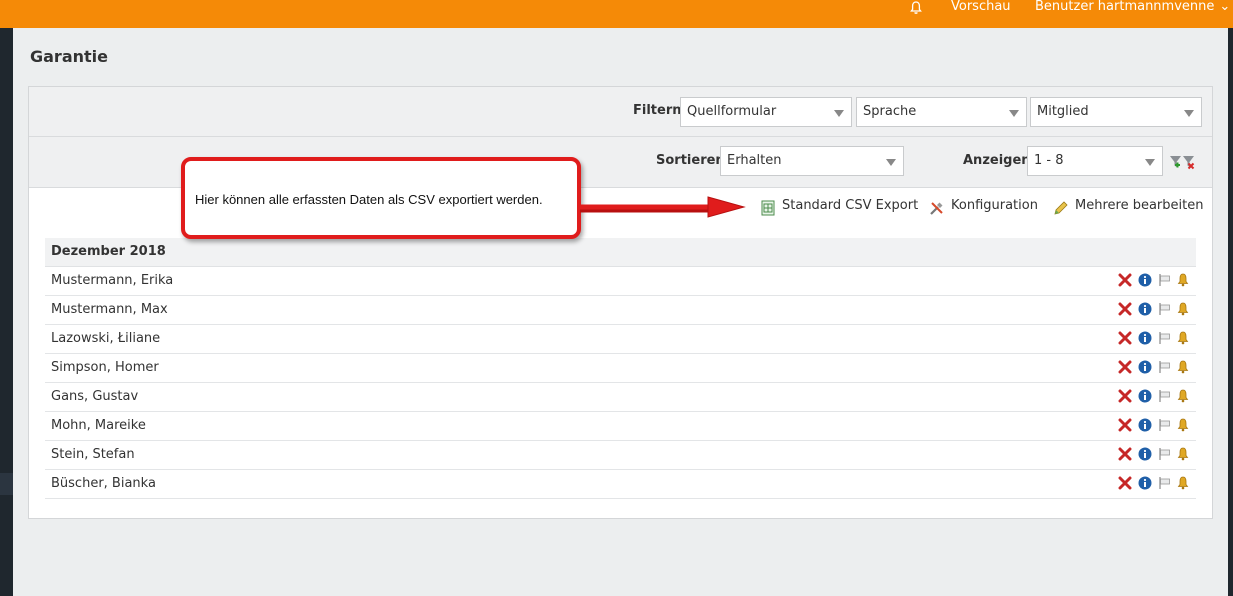 Image resolution: width=1233 pixels, height=596 pixels. What do you see at coordinates (105, 367) in the screenshot?
I see `entry-name: Simpson, Homer` at bounding box center [105, 367].